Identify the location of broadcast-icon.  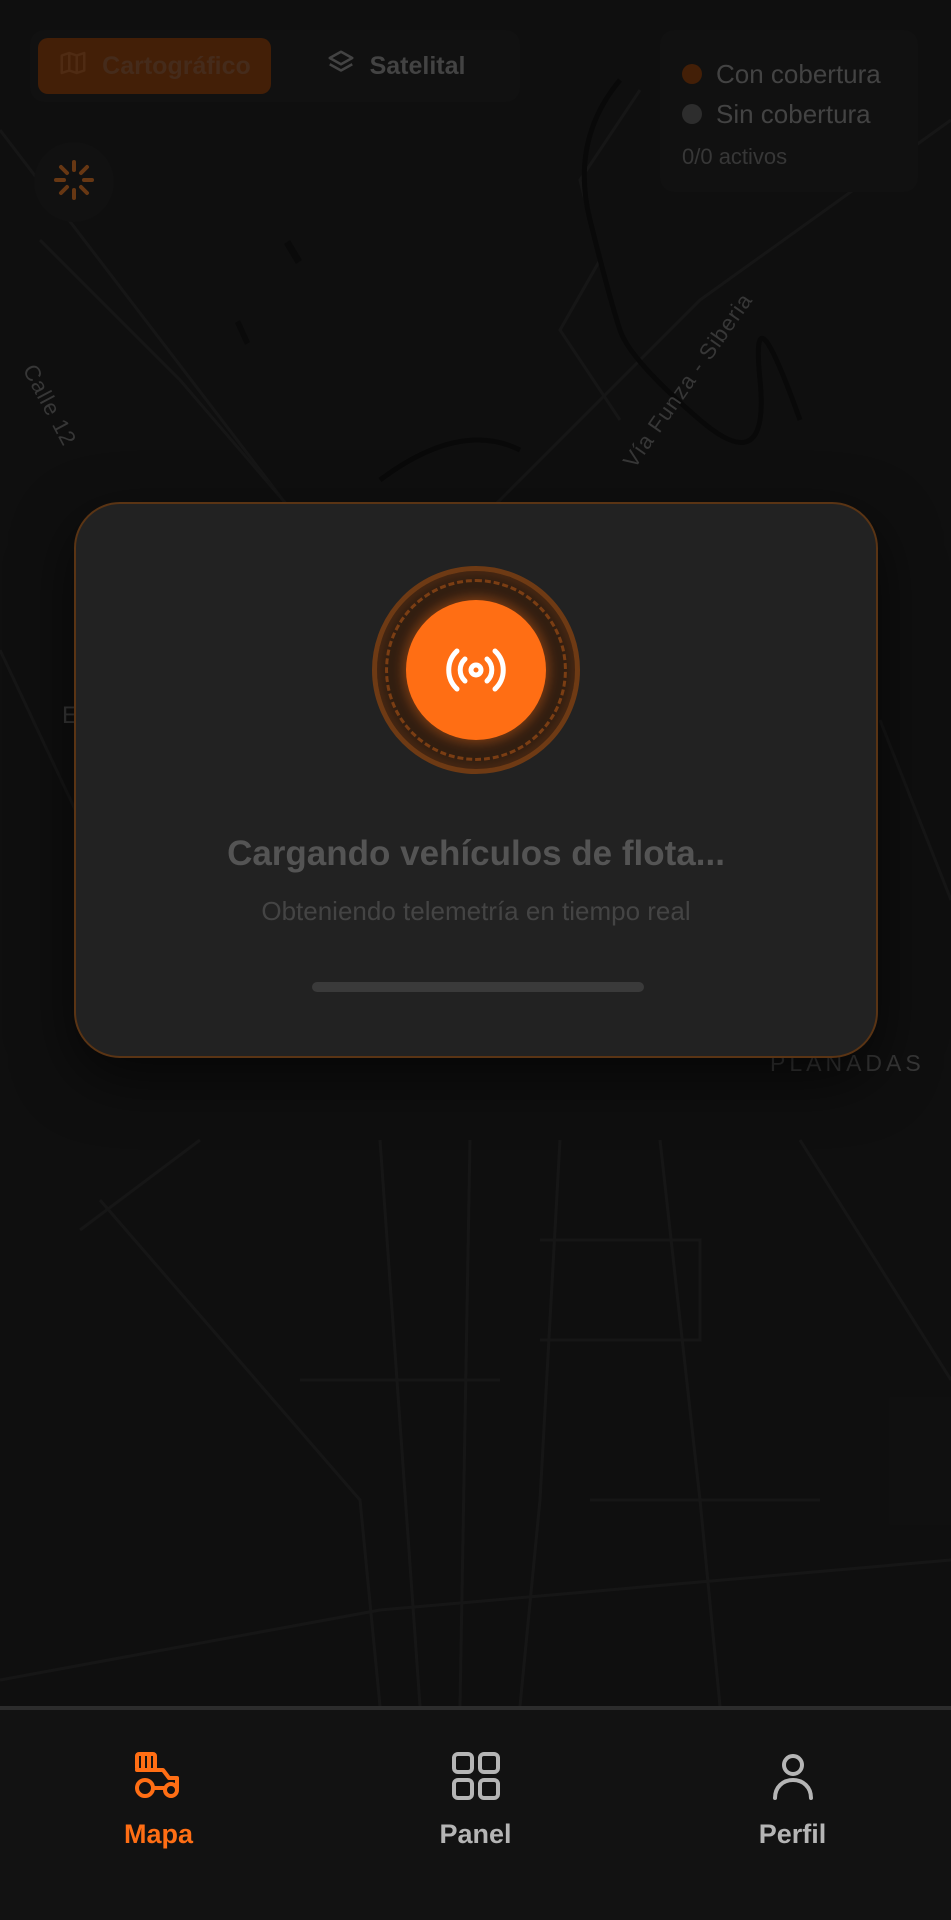
(476, 670).